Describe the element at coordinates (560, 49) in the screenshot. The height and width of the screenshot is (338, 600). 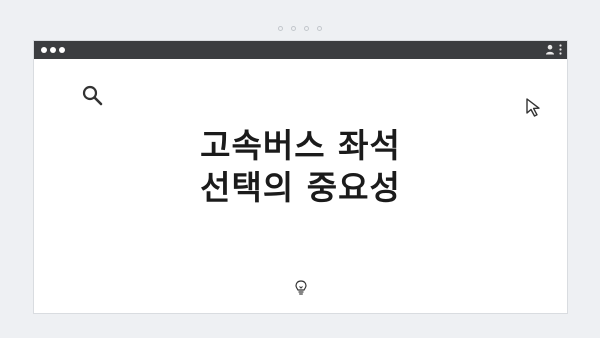
I see `kebab-menu-icon` at that location.